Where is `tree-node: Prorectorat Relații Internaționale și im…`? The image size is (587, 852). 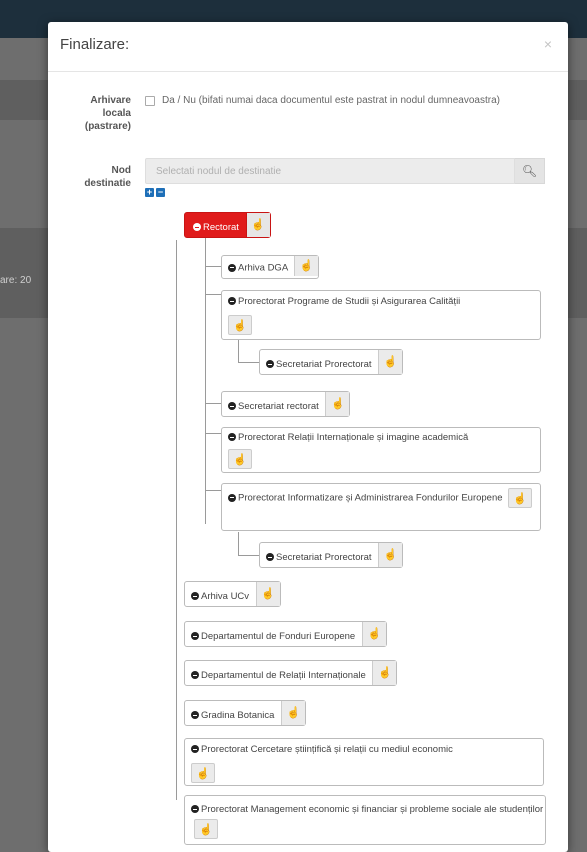
tree-node: Prorectorat Relații Internaționale și im… is located at coordinates (381, 450).